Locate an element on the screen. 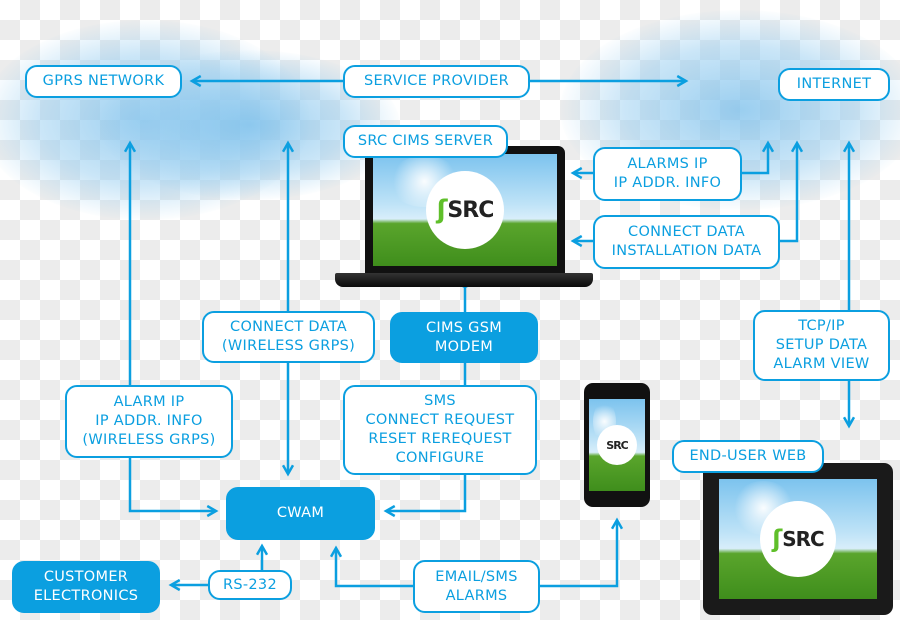 This screenshot has height=620, width=900. internet-node: INTERNET is located at coordinates (834, 84).